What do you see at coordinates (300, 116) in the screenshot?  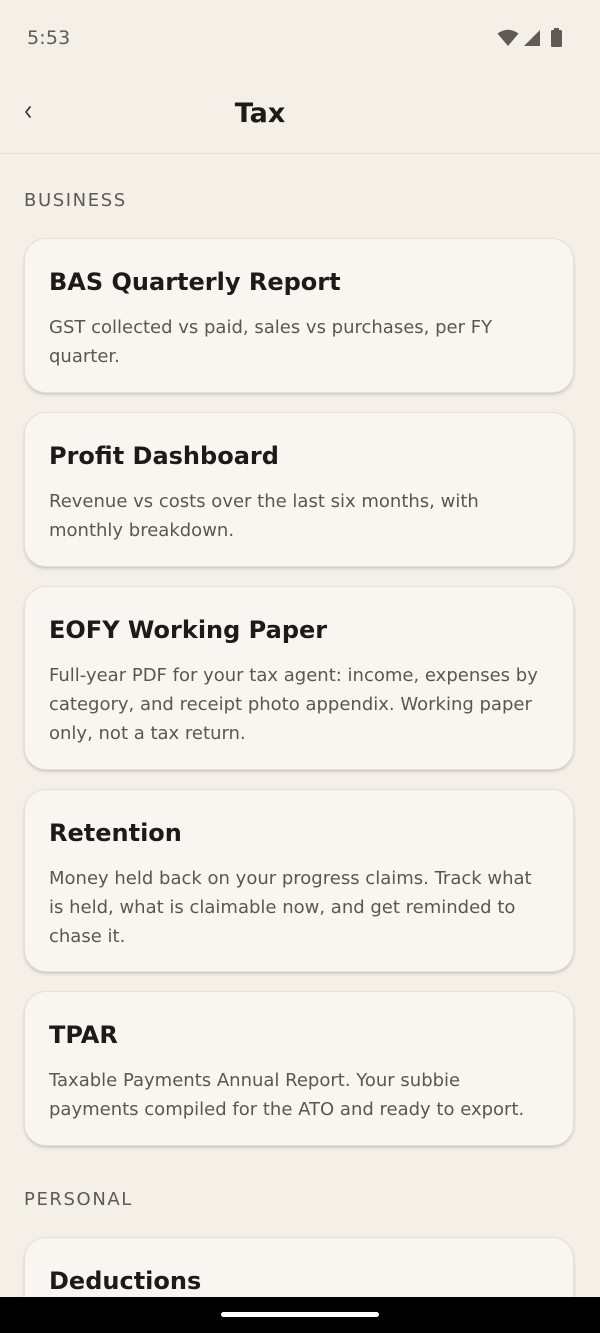 I see `app-bar: Tax` at bounding box center [300, 116].